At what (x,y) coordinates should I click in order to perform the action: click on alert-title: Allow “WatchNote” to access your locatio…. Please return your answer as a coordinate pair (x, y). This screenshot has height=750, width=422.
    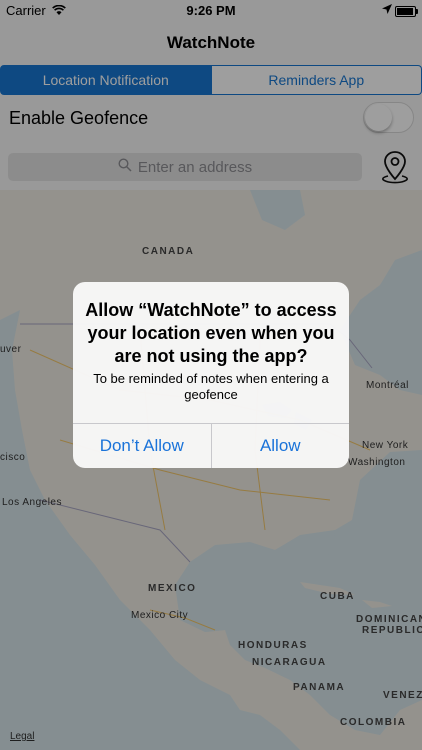
    Looking at the image, I should click on (211, 333).